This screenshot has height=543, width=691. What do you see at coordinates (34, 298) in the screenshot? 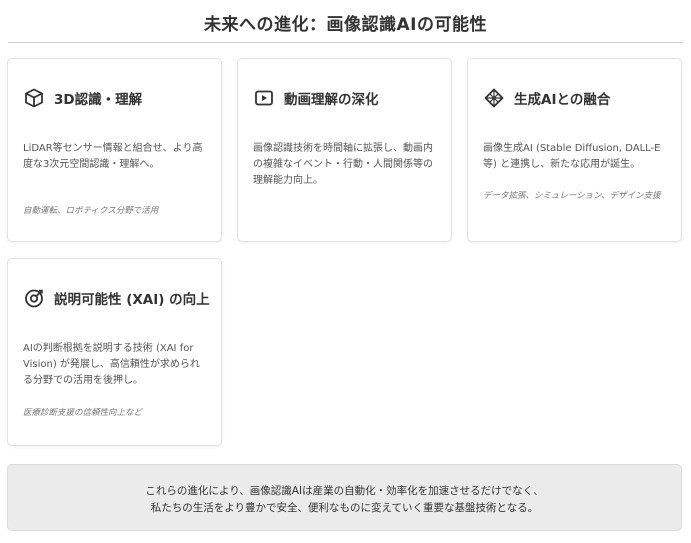
I see `target-icon` at bounding box center [34, 298].